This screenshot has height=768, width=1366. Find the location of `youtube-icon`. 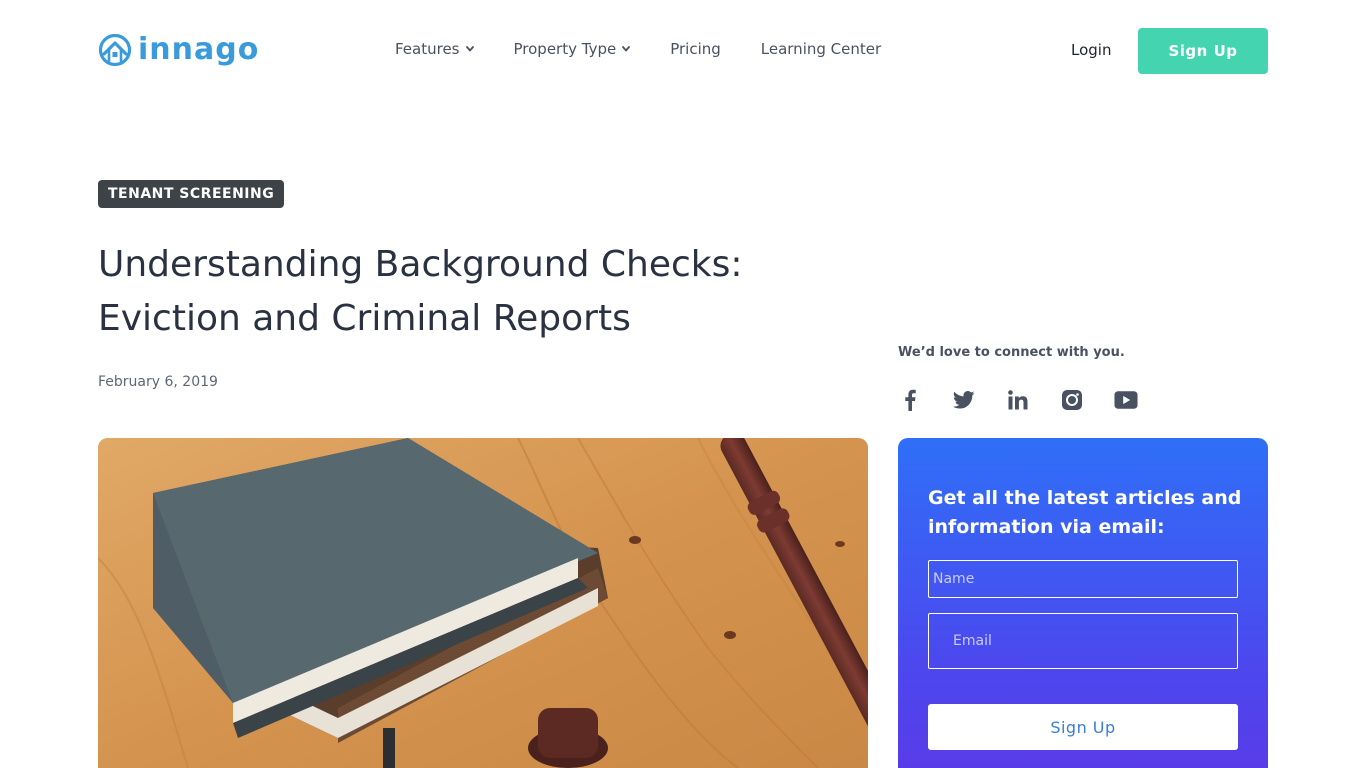

youtube-icon is located at coordinates (1126, 400).